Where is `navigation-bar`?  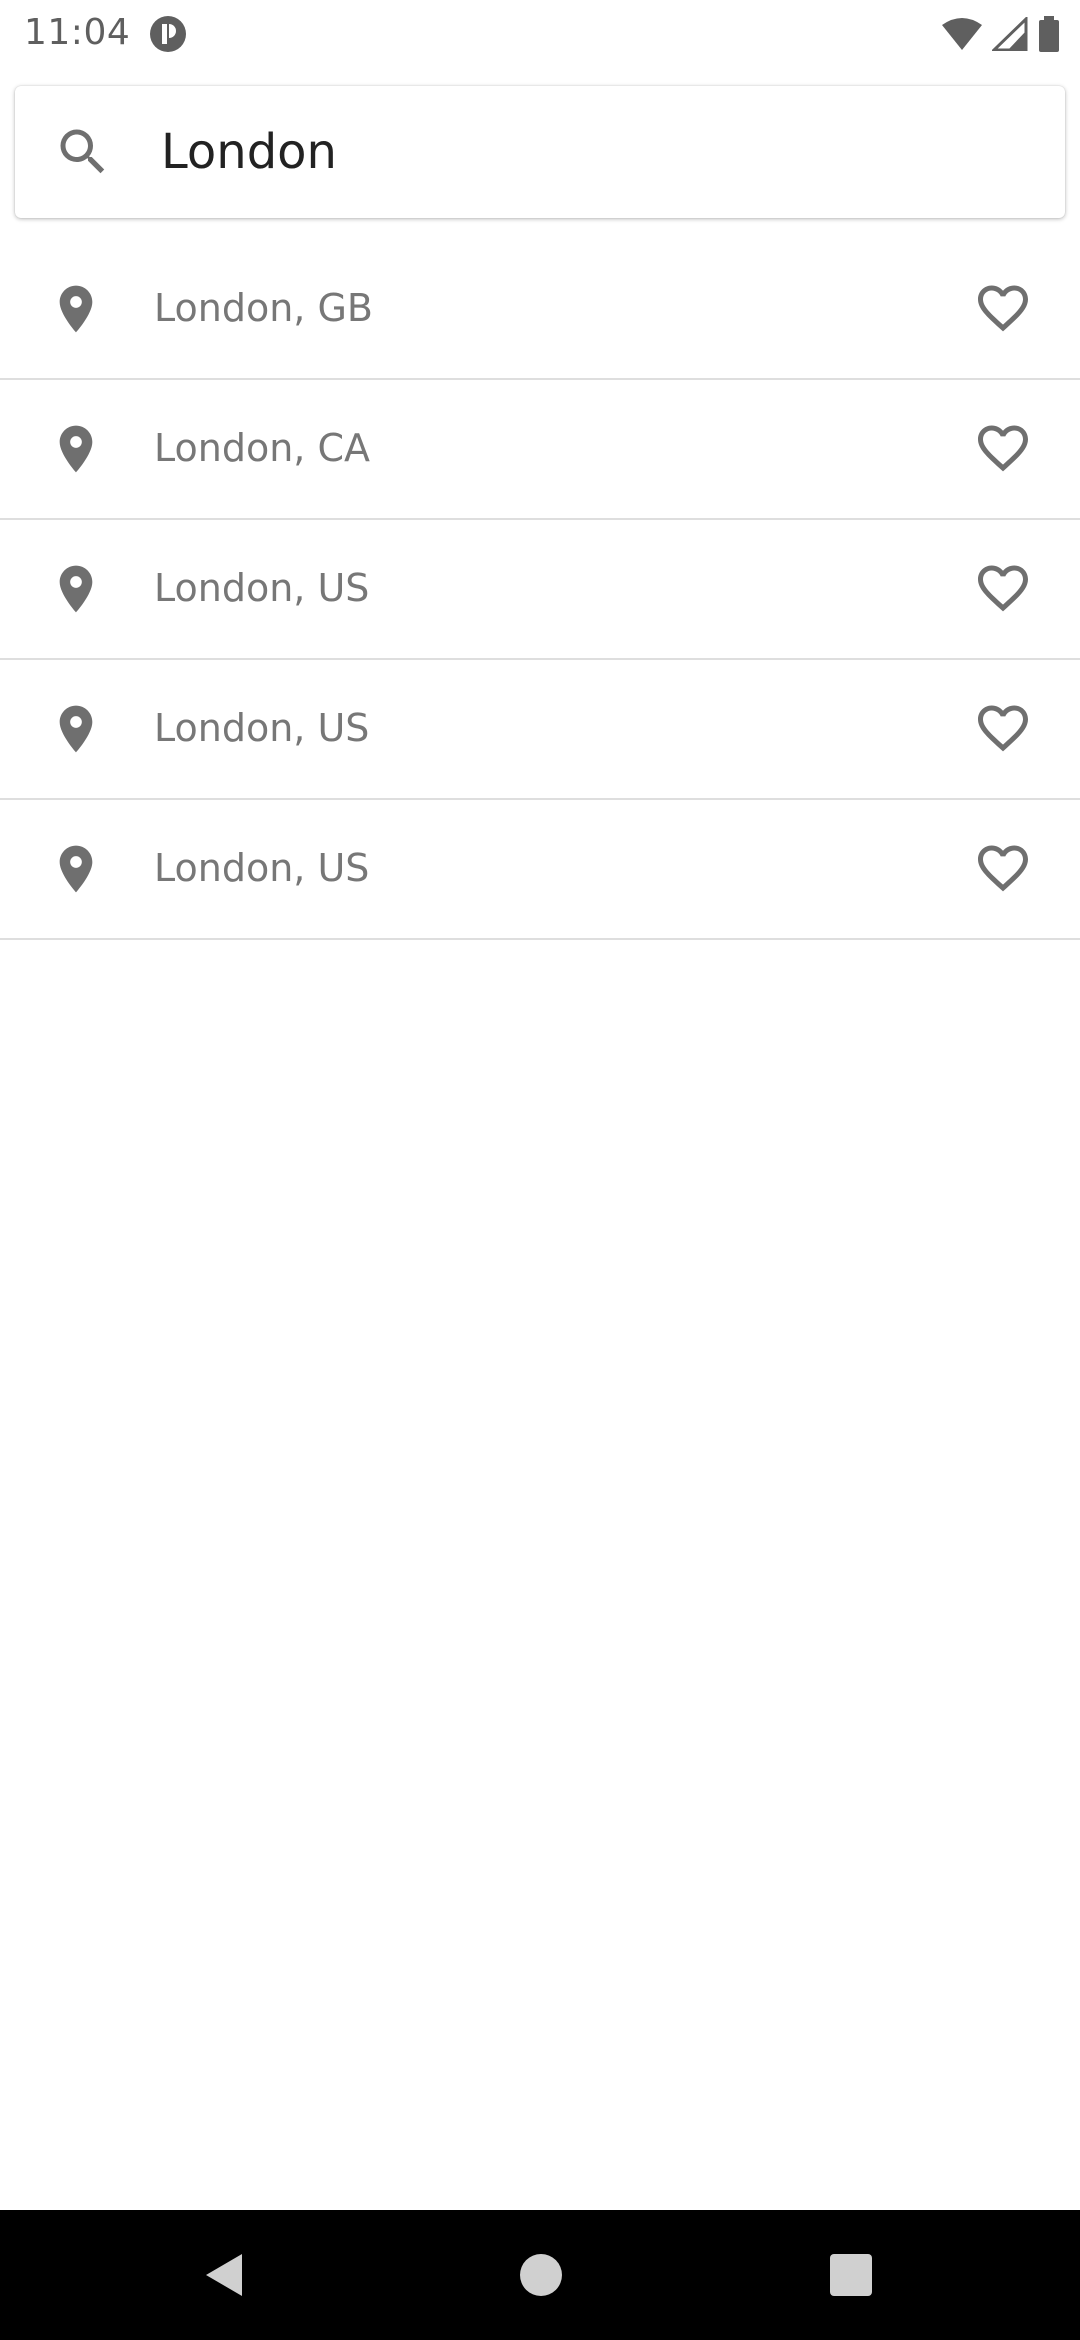
navigation-bar is located at coordinates (540, 2275).